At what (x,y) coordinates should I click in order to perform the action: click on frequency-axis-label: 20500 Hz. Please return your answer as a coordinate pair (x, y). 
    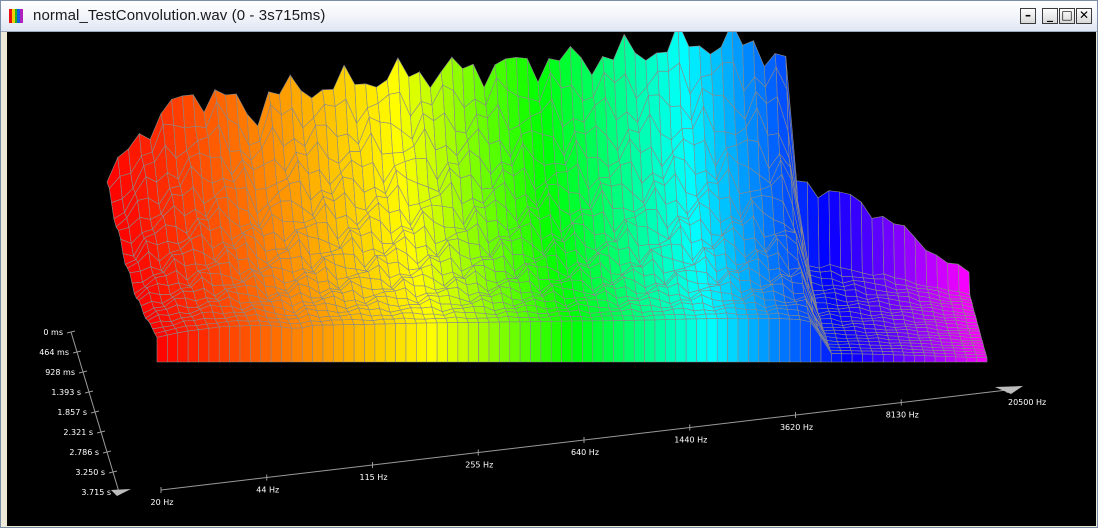
    Looking at the image, I should click on (1027, 402).